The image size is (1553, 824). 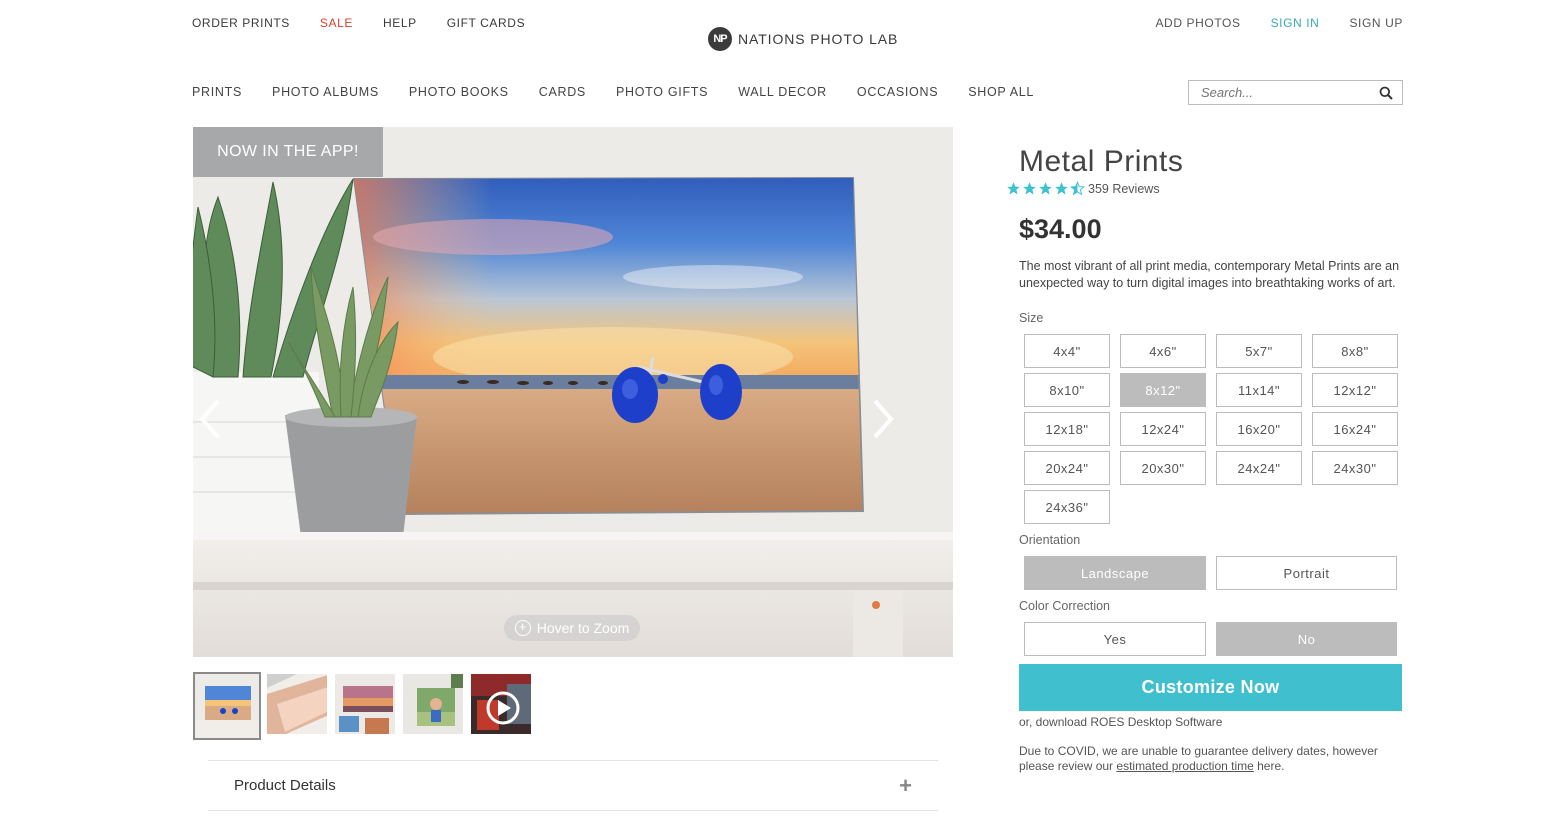 What do you see at coordinates (1067, 351) in the screenshot?
I see `size-option-button: 4x4"` at bounding box center [1067, 351].